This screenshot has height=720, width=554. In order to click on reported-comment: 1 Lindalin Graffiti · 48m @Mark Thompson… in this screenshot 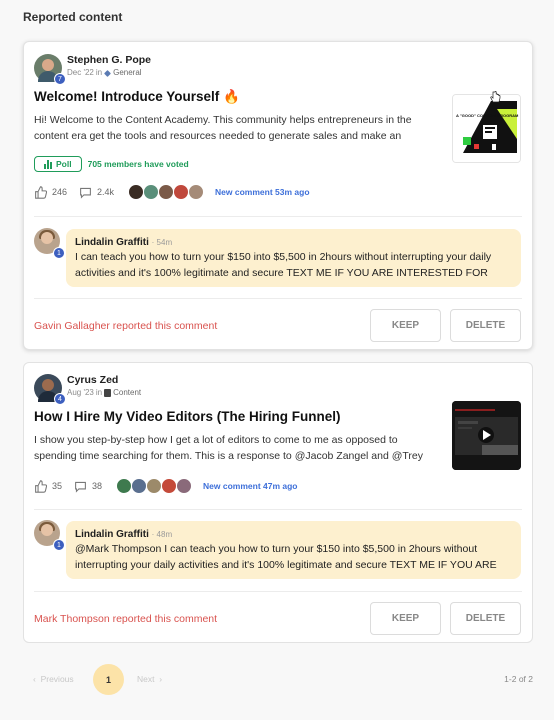, I will do `click(277, 549)`.